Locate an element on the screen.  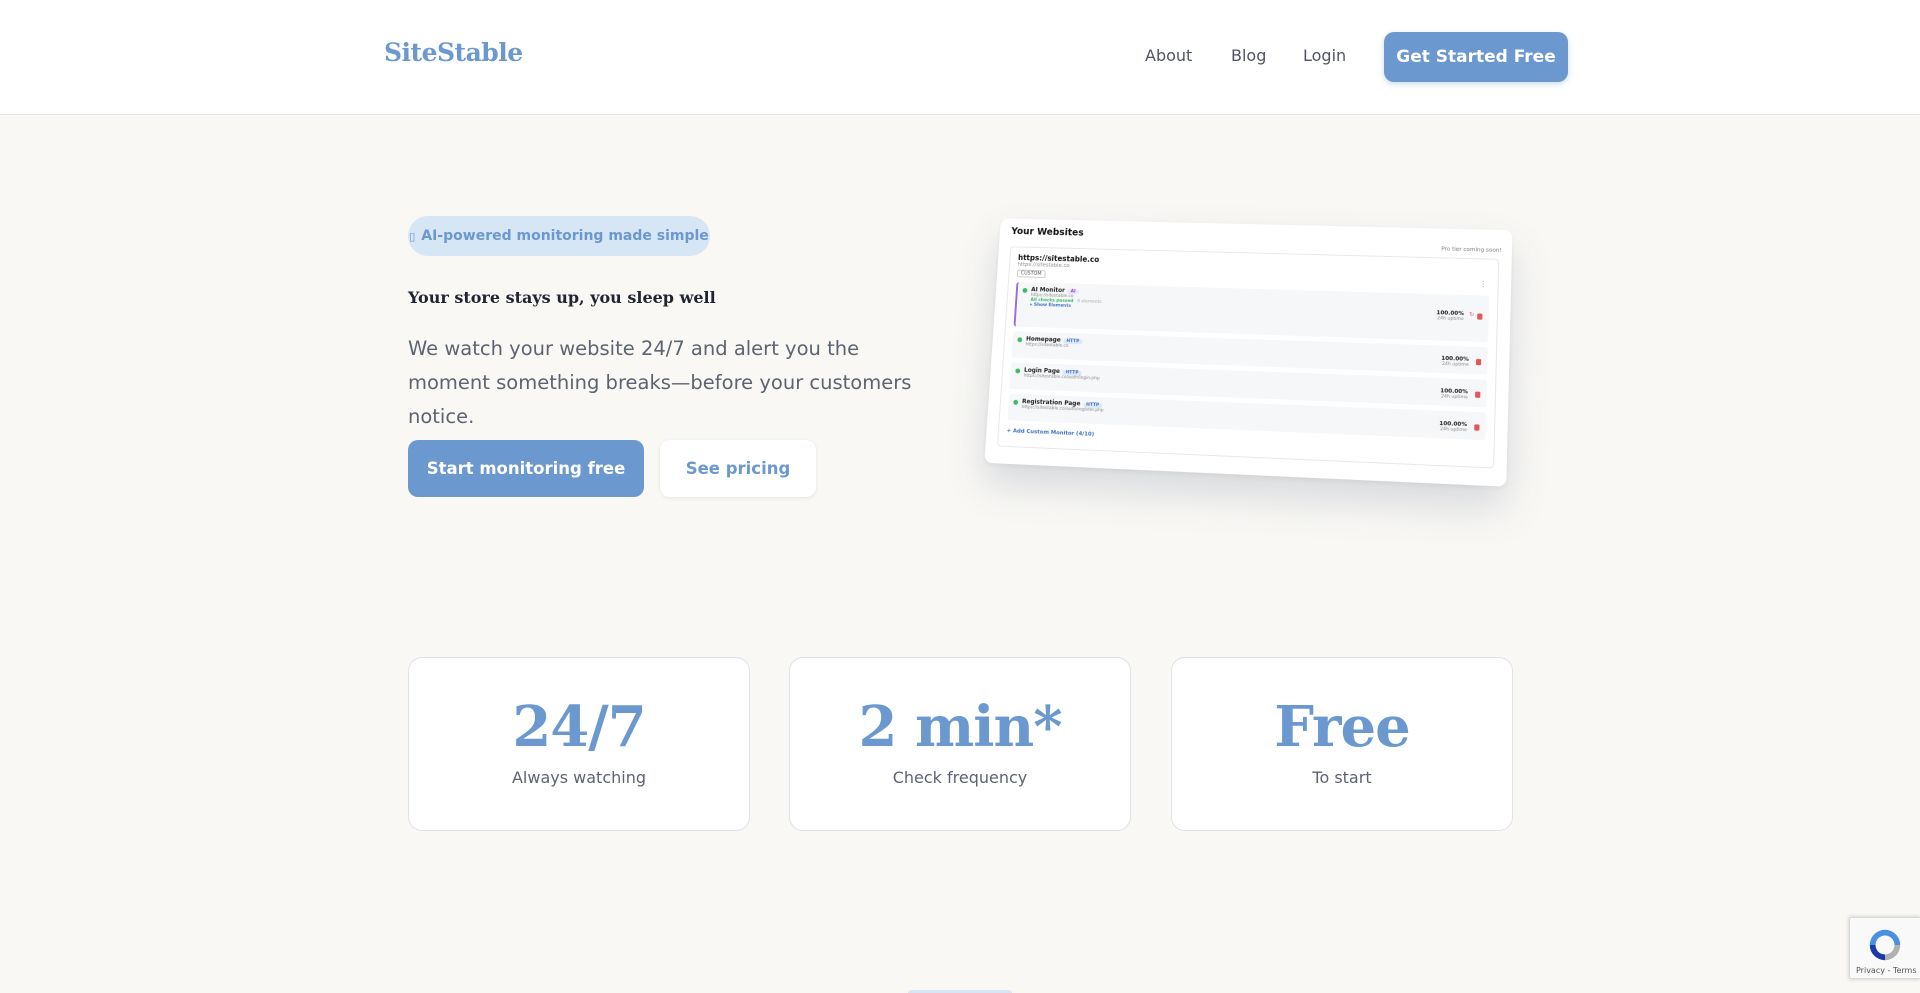
stat-label: To start is located at coordinates (1342, 777).